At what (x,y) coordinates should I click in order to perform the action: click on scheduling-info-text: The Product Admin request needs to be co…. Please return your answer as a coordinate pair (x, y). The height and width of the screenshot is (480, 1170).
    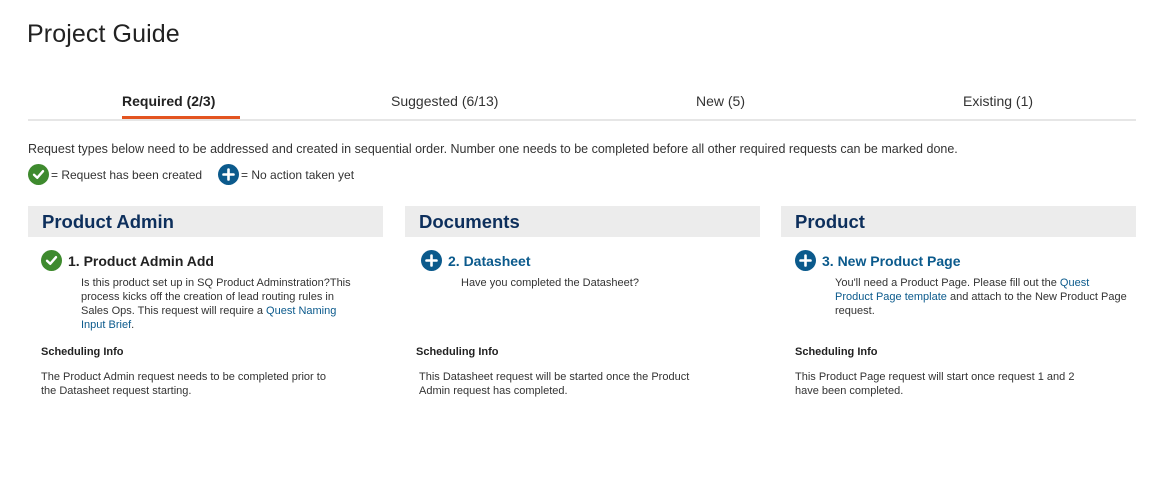
    Looking at the image, I should click on (183, 384).